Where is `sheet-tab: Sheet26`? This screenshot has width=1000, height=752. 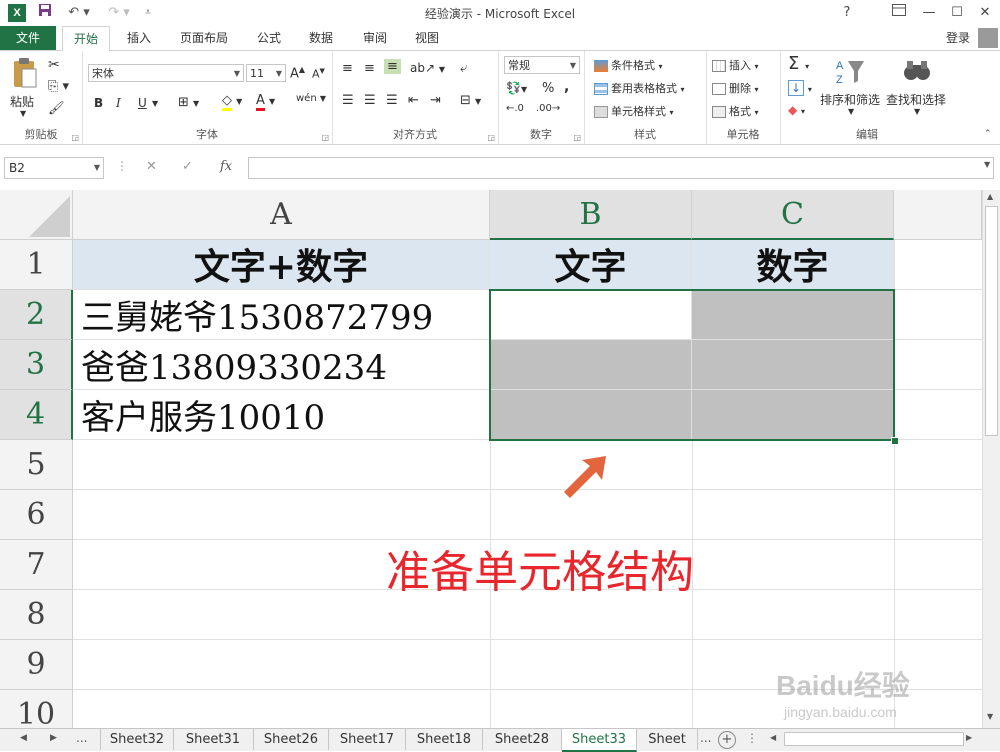 sheet-tab: Sheet26 is located at coordinates (291, 739).